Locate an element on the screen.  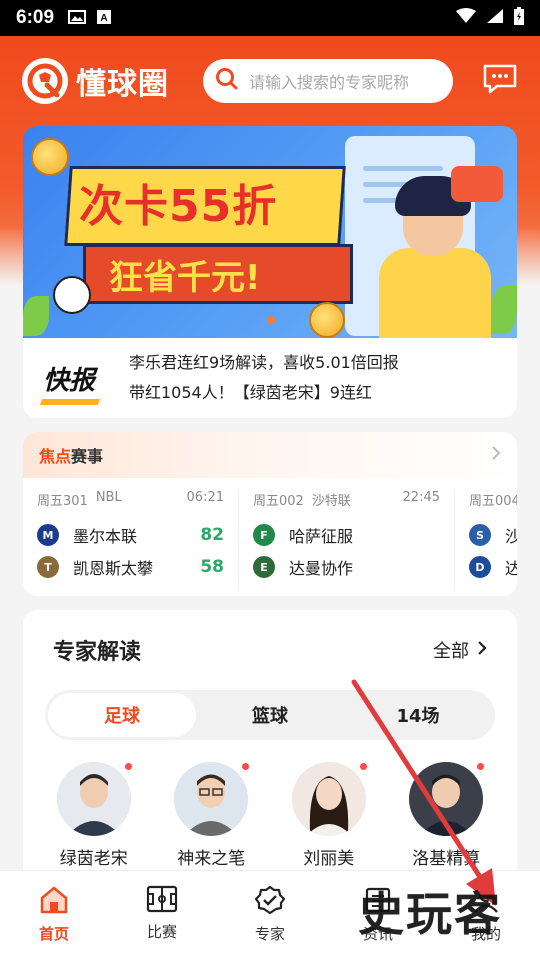
carousel-indicator is located at coordinates (271, 320).